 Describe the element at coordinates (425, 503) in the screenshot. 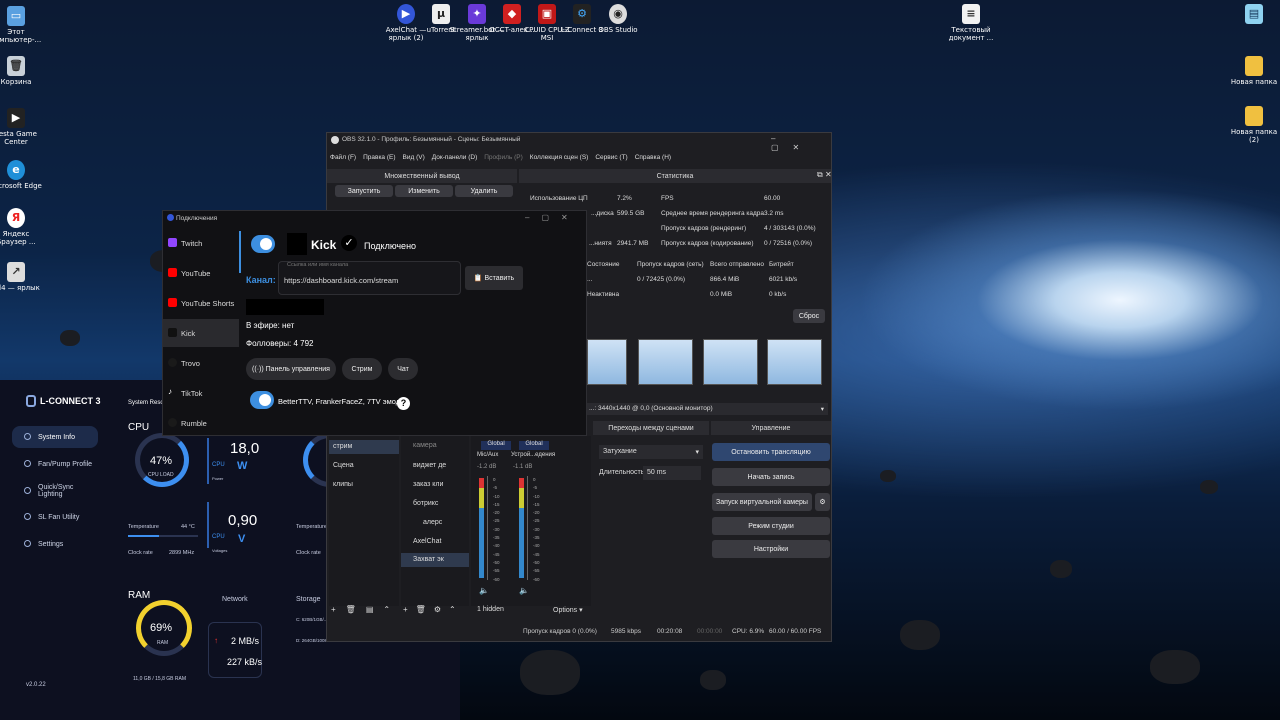

I see `source-item: ботрикс` at that location.